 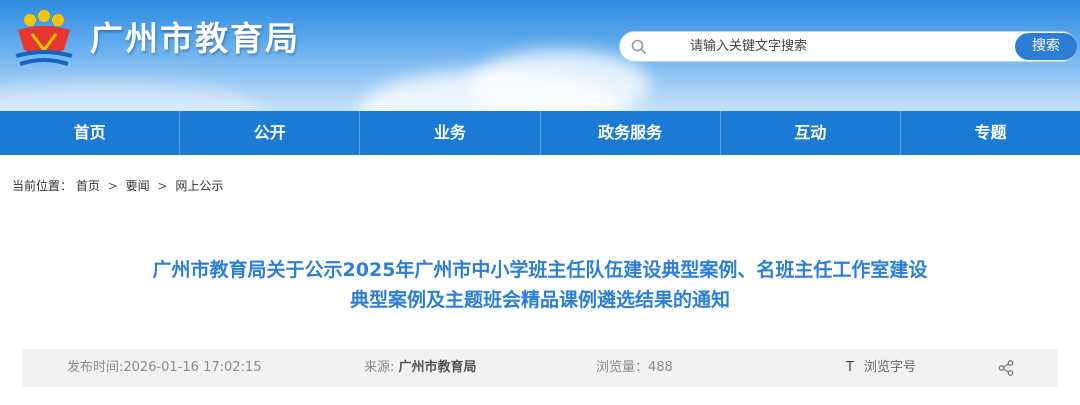 I want to click on education-bureau-logo, so click(x=44, y=38).